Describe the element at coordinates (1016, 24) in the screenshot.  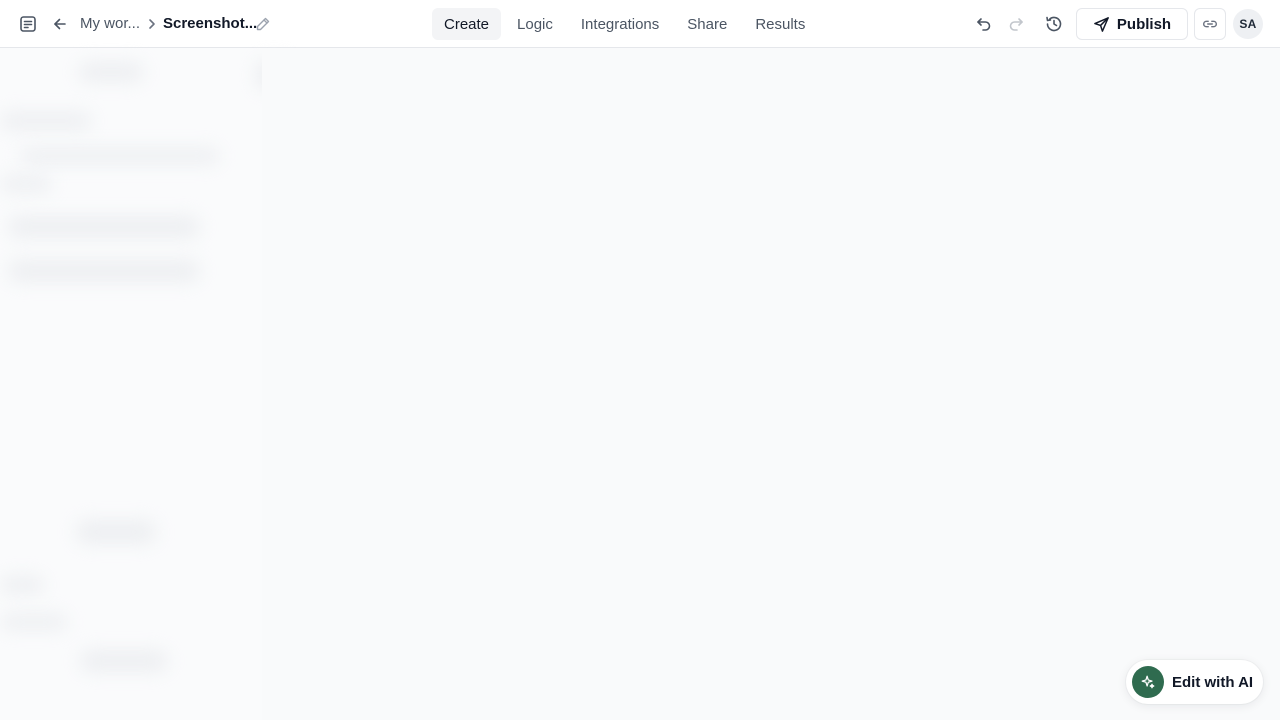
I see `redo-icon` at that location.